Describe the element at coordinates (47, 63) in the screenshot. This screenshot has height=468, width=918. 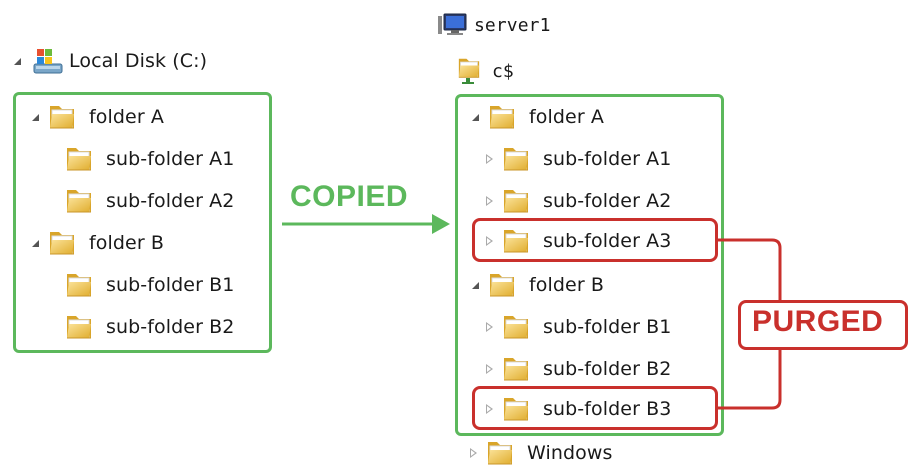
I see `drive-icon` at that location.